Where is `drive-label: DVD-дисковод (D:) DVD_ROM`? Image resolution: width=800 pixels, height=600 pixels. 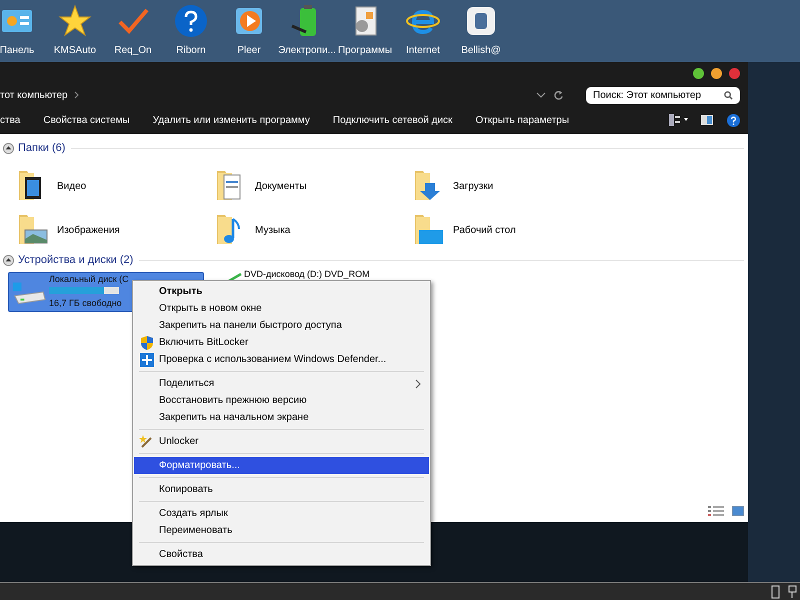 drive-label: DVD-дисковод (D:) DVD_ROM is located at coordinates (307, 274).